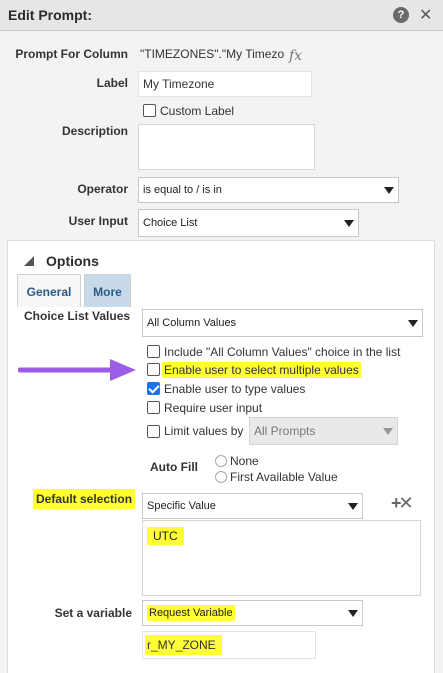 The image size is (443, 673). What do you see at coordinates (182, 190) in the screenshot?
I see `operator-value: is equal to / is in` at bounding box center [182, 190].